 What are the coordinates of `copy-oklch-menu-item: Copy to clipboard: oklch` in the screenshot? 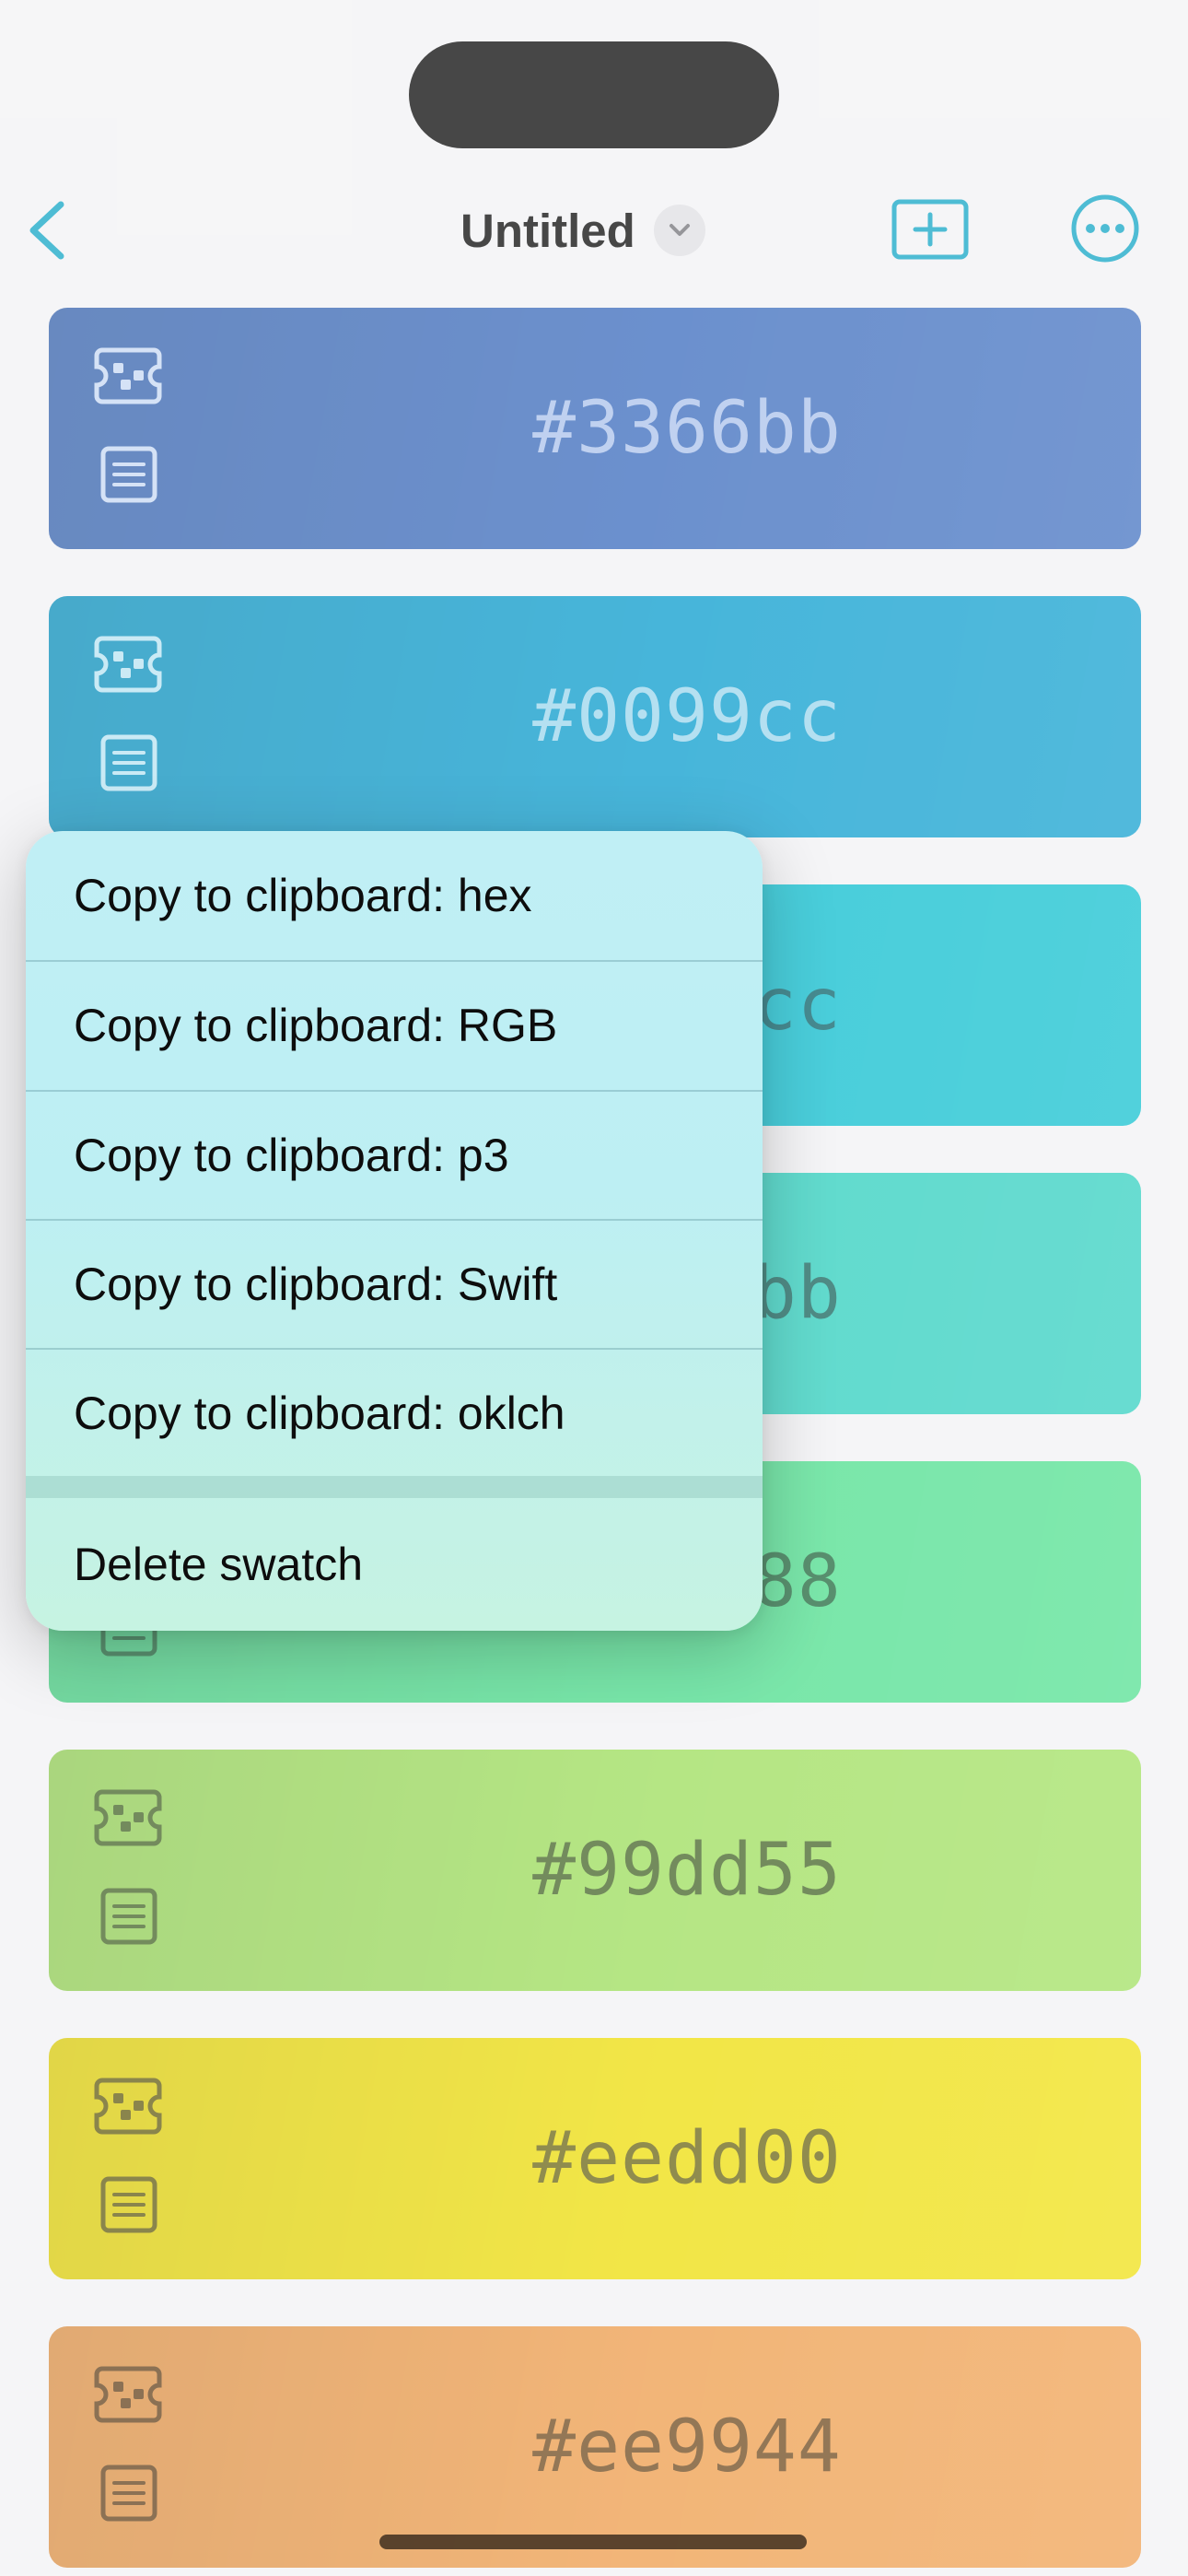 It's located at (394, 1413).